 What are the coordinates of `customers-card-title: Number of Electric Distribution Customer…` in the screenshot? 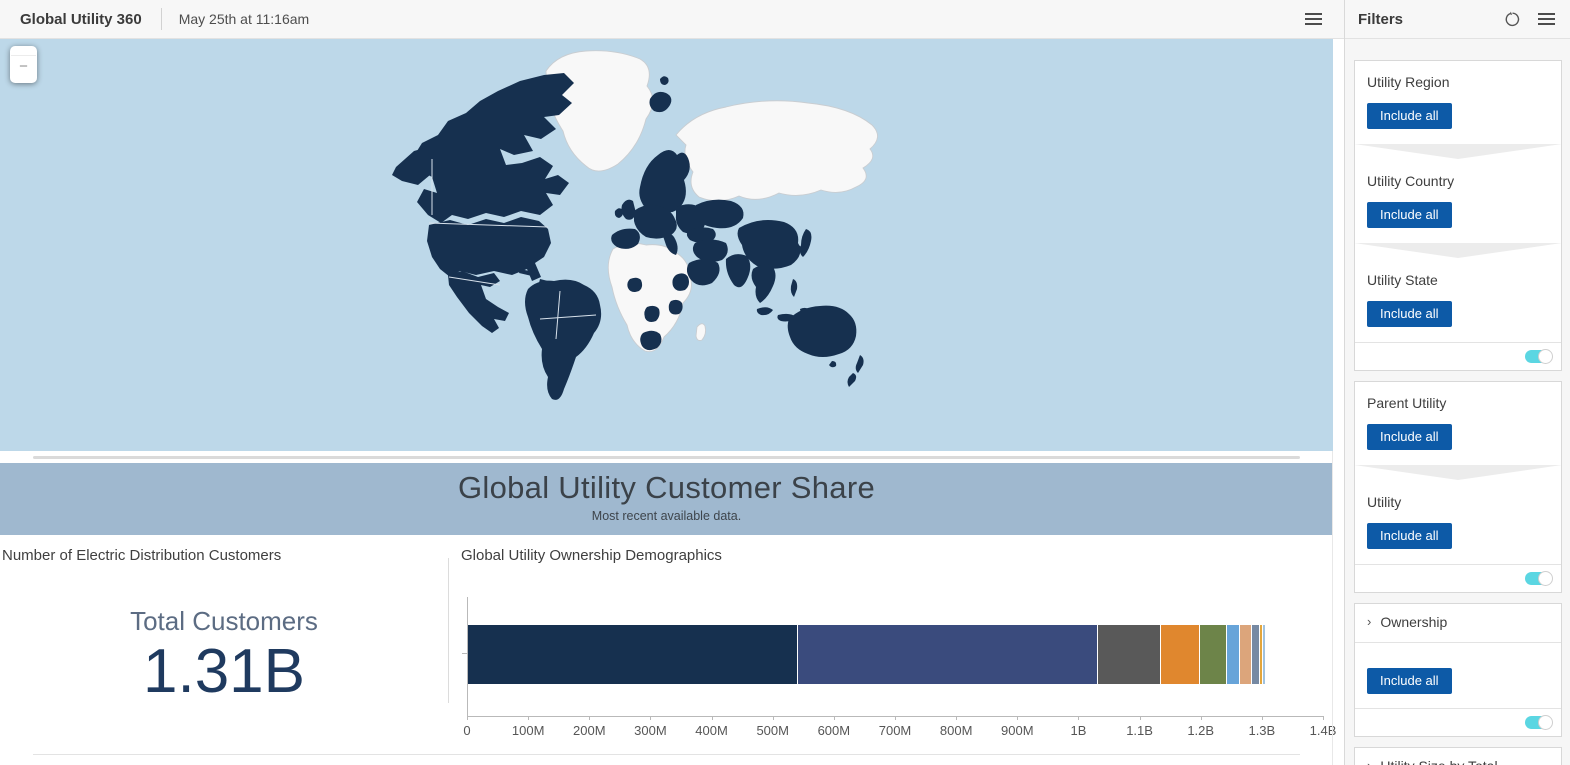 It's located at (142, 555).